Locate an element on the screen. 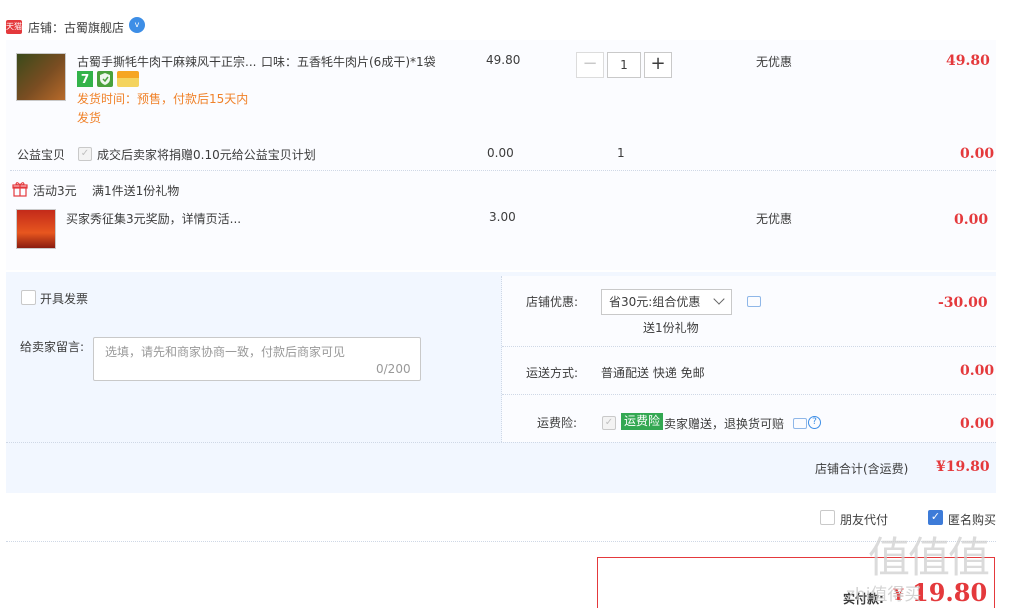 The width and height of the screenshot is (1014, 608). shipping-label: 运送方式: is located at coordinates (552, 373).